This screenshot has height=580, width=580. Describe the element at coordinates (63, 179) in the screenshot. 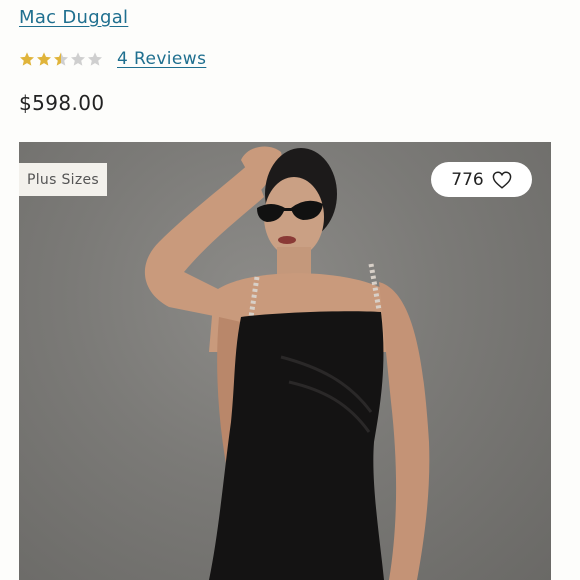

I see `plus-sizes-badge: Plus Sizes` at that location.